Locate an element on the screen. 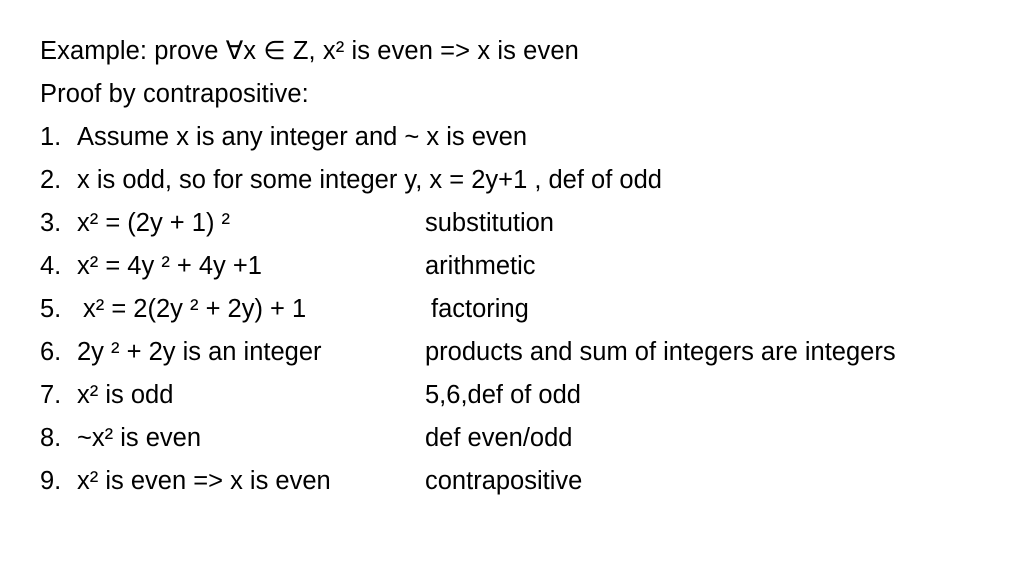 This screenshot has height=576, width=1024. step-number: 6. is located at coordinates (51, 352).